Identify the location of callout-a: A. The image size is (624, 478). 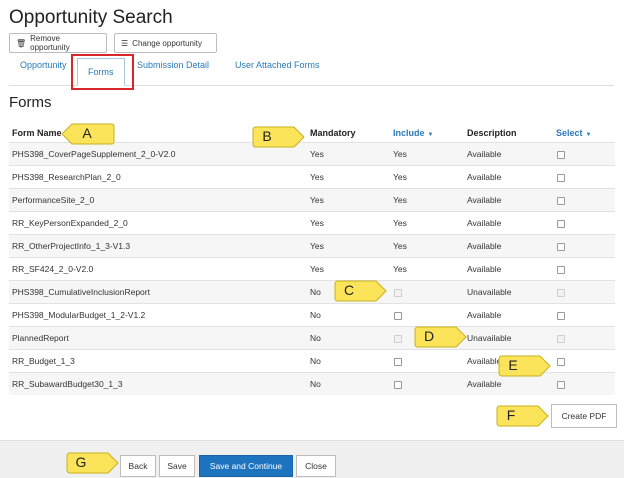
(87, 134).